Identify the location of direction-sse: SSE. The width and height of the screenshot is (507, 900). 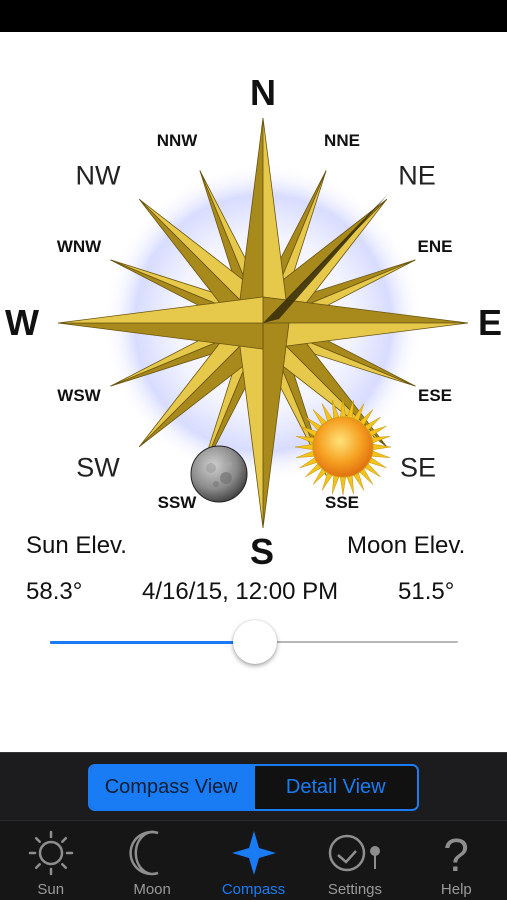
(342, 502).